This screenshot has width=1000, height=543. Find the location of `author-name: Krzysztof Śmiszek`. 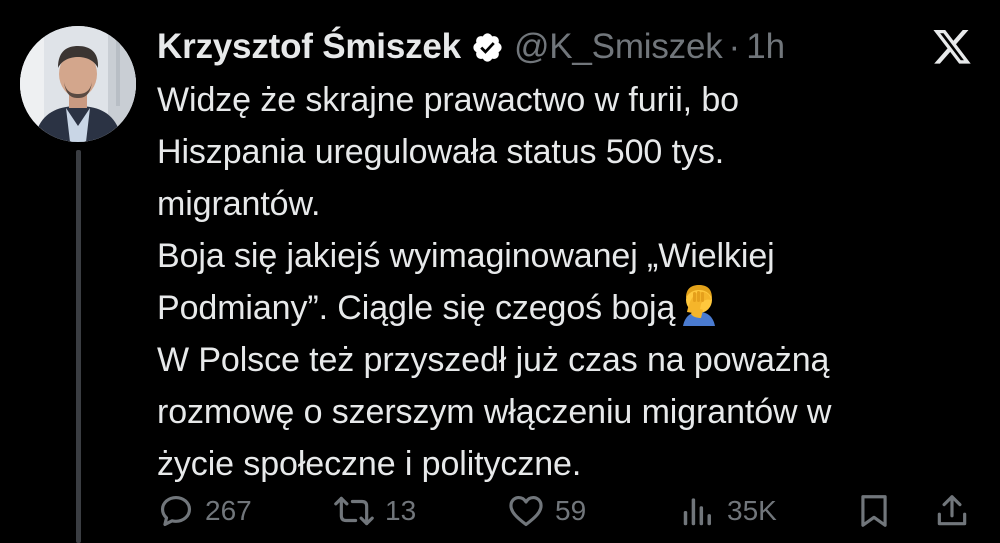

author-name: Krzysztof Śmiszek is located at coordinates (309, 47).